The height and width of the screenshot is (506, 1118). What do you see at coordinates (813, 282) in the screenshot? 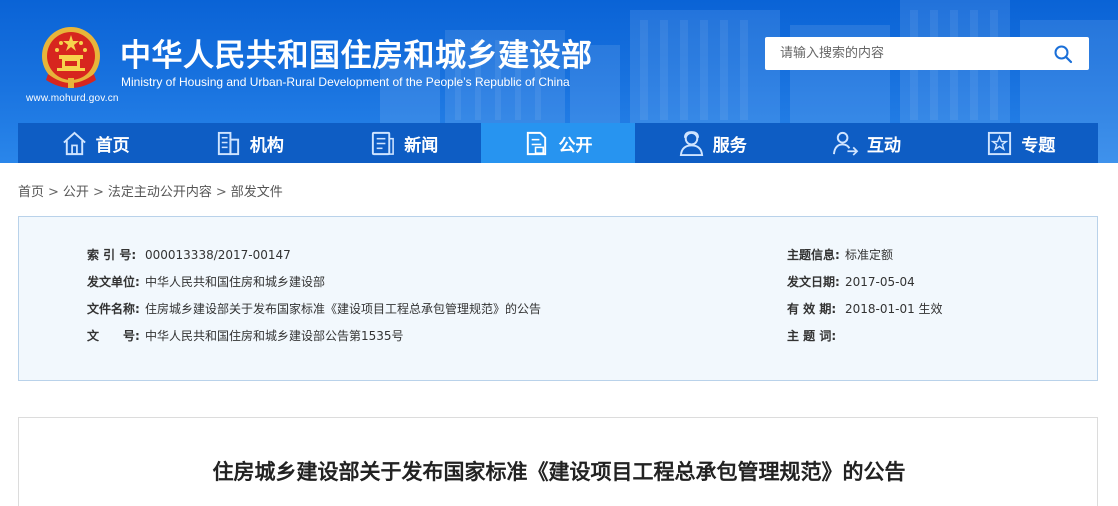
I see `info-label: 发文日期:` at bounding box center [813, 282].